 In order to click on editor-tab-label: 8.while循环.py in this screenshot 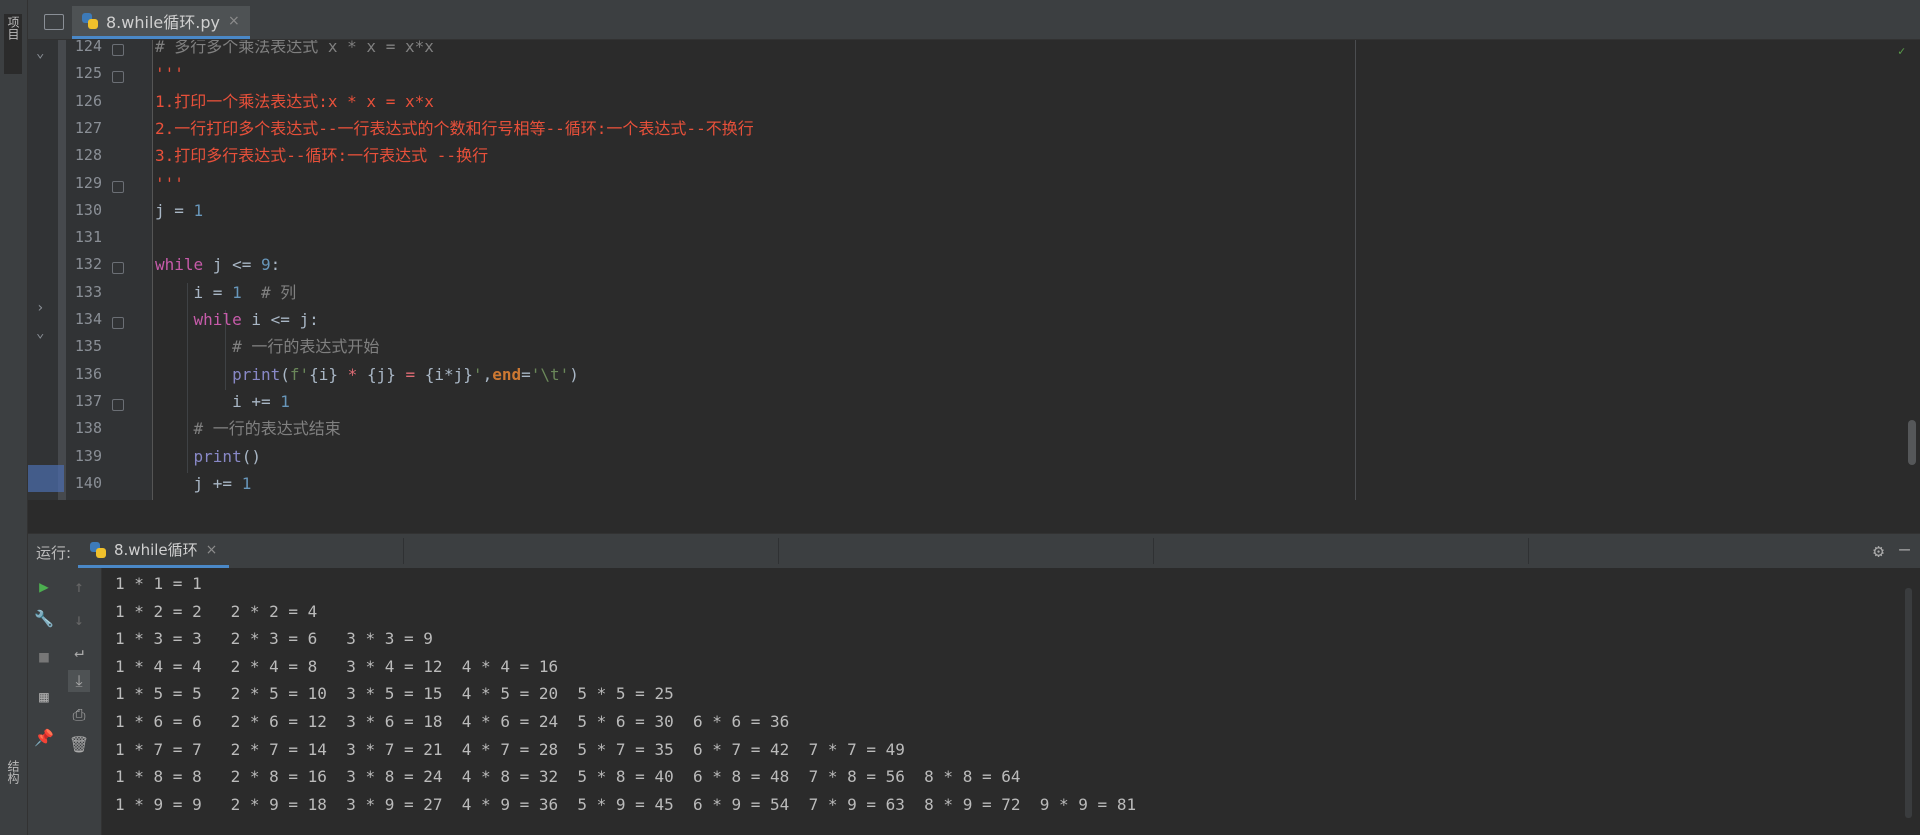, I will do `click(163, 22)`.